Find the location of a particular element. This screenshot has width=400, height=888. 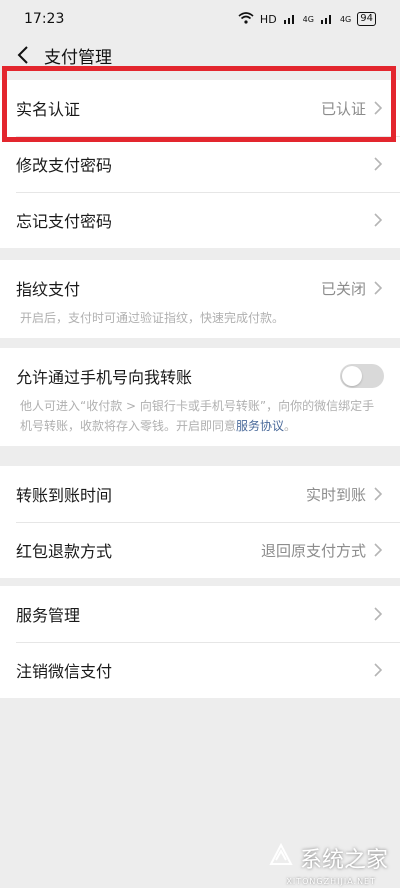

redpacket-refund-label: 红包退款方式 is located at coordinates (64, 551).